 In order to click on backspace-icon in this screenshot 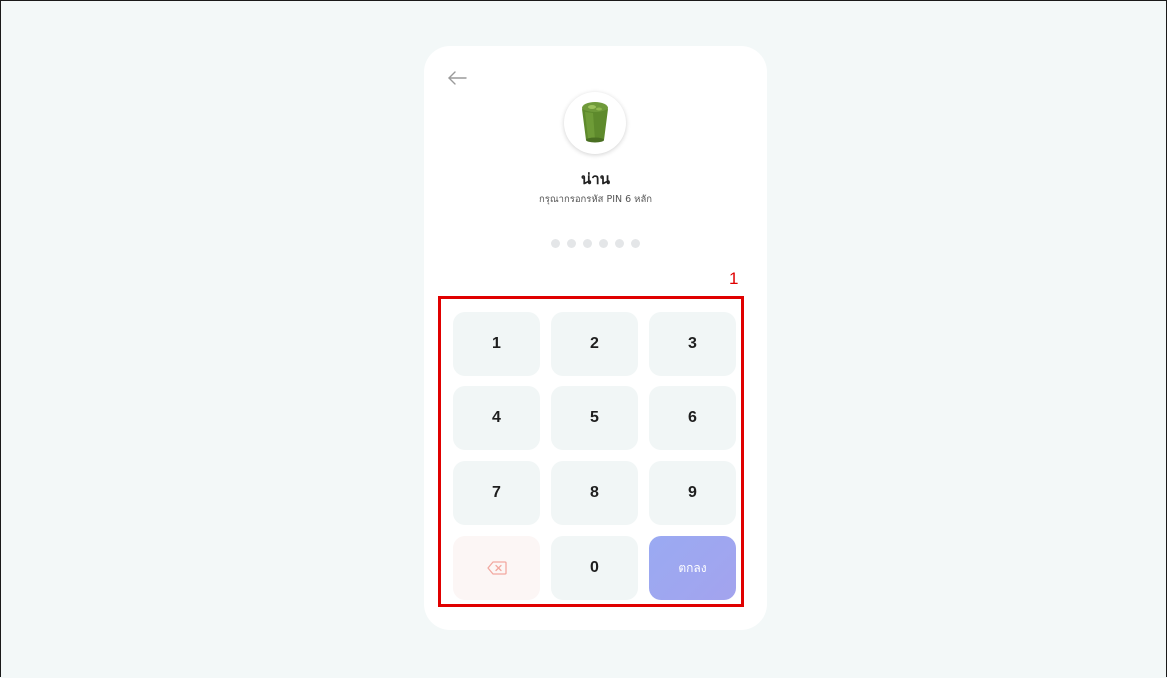, I will do `click(496, 568)`.